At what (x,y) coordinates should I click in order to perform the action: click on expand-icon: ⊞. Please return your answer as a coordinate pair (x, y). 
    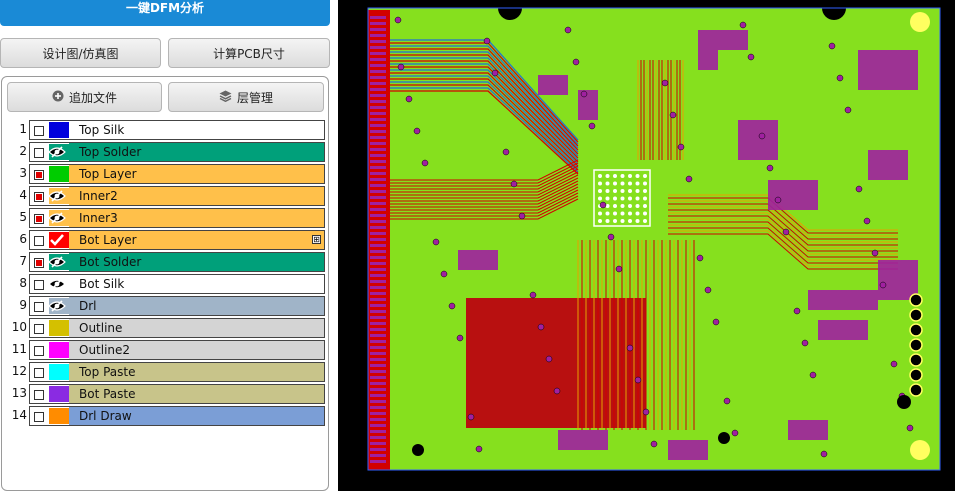
    Looking at the image, I should click on (316, 239).